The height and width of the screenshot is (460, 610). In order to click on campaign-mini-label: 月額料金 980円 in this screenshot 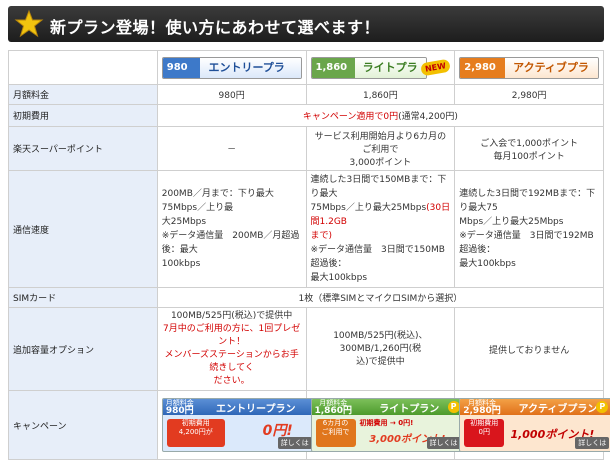, I will do `click(180, 407)`.